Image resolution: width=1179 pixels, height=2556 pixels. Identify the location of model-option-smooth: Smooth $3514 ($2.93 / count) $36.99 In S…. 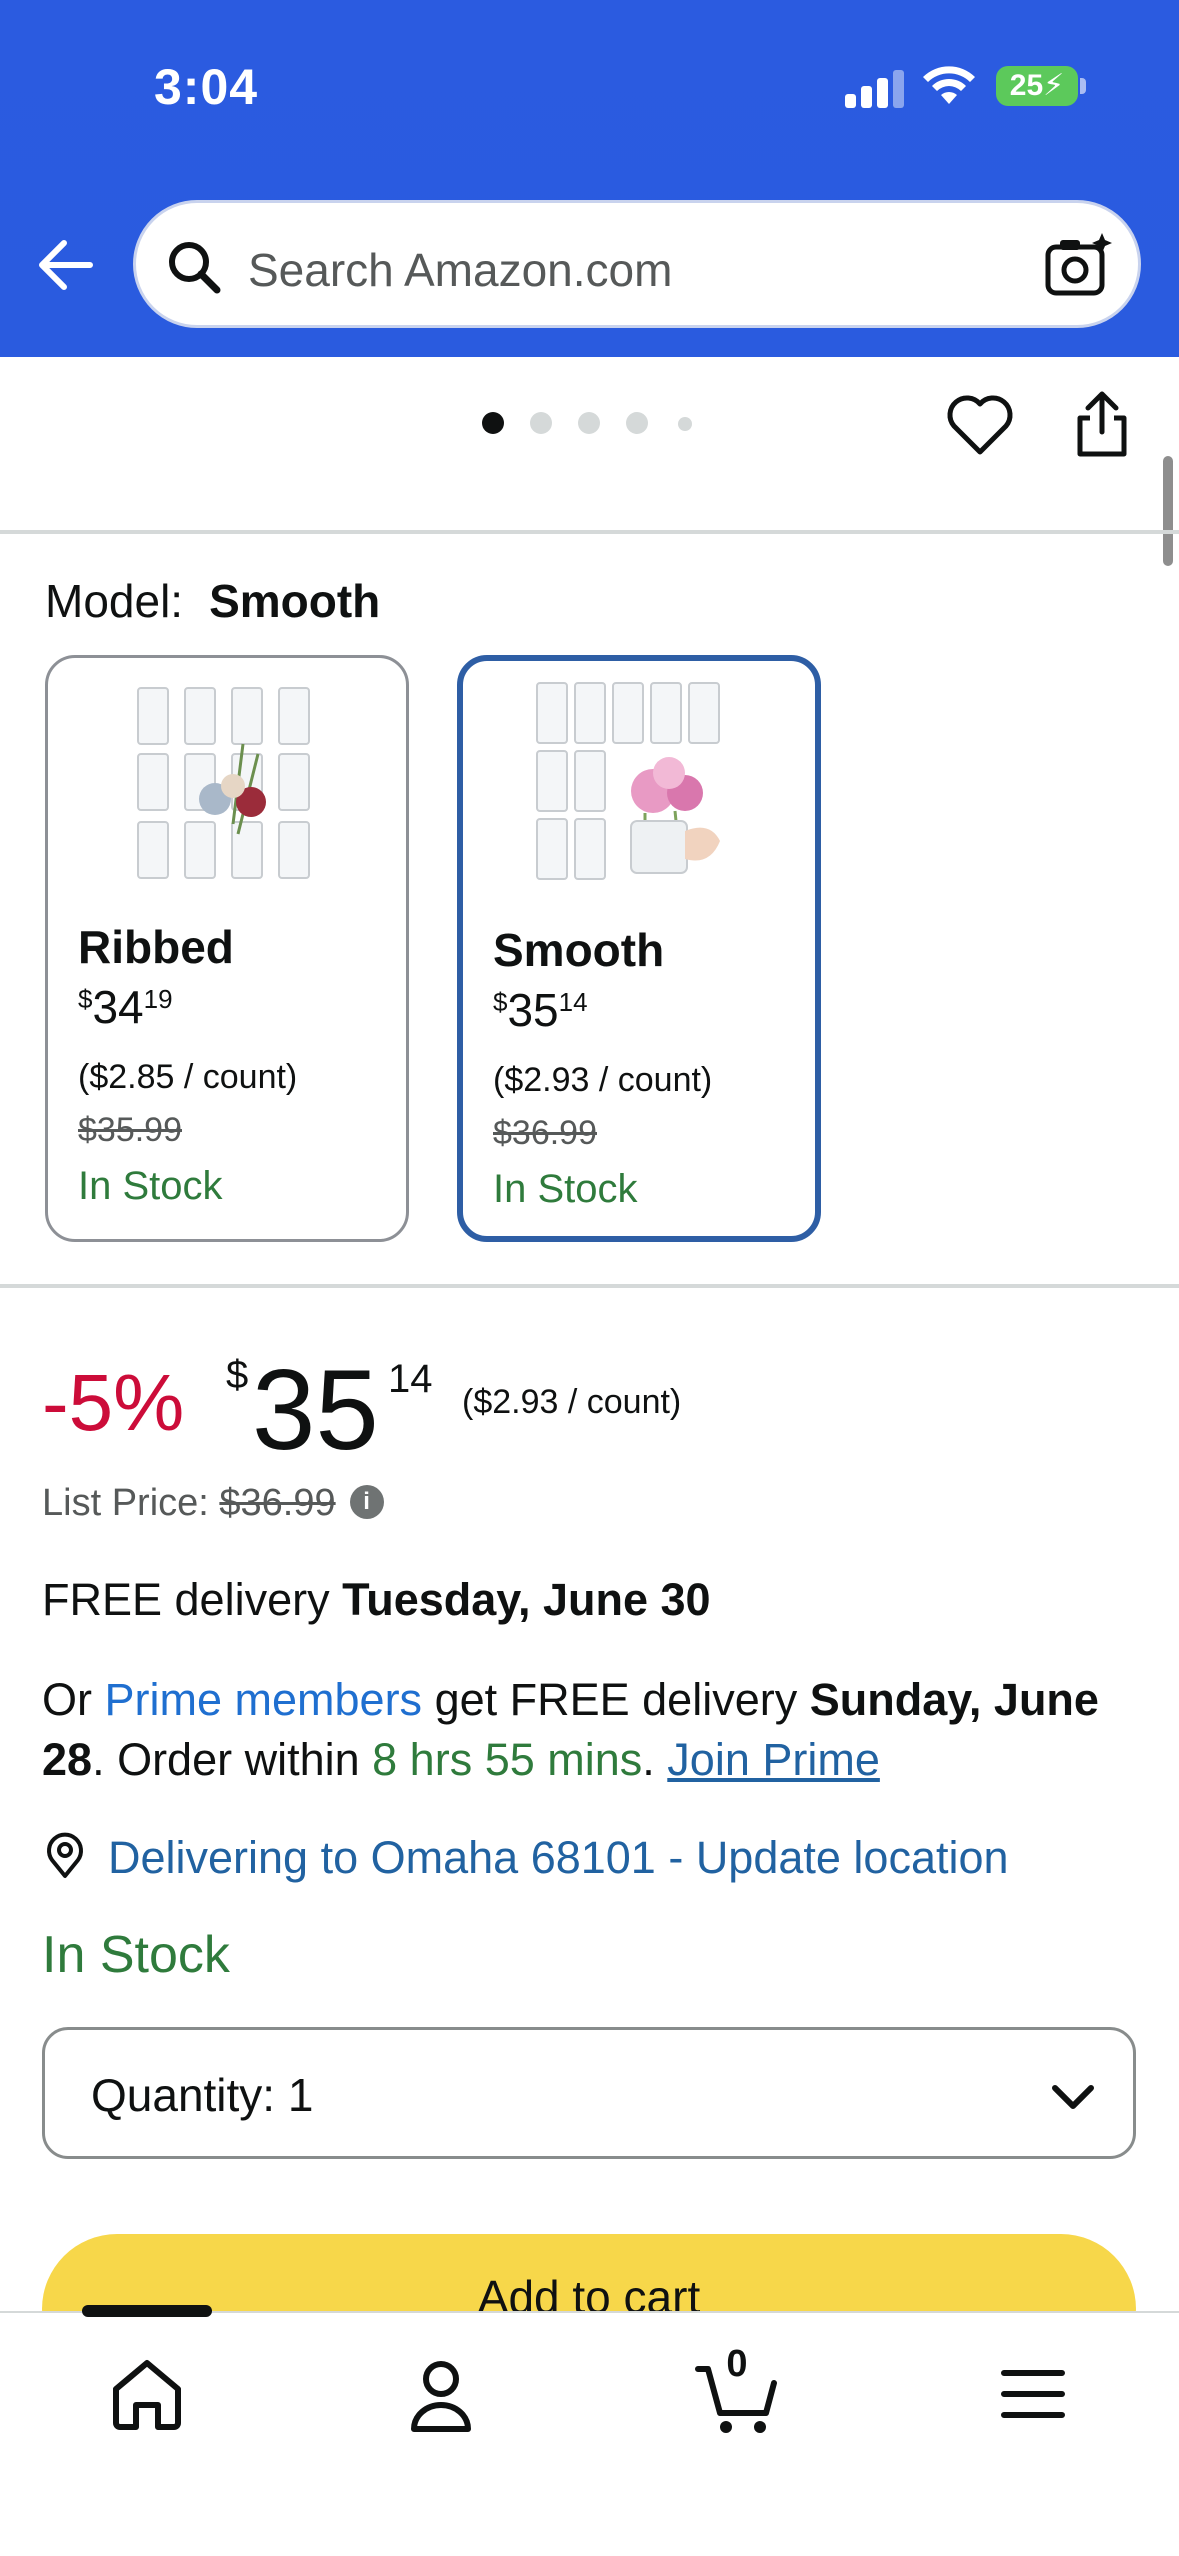
(639, 948).